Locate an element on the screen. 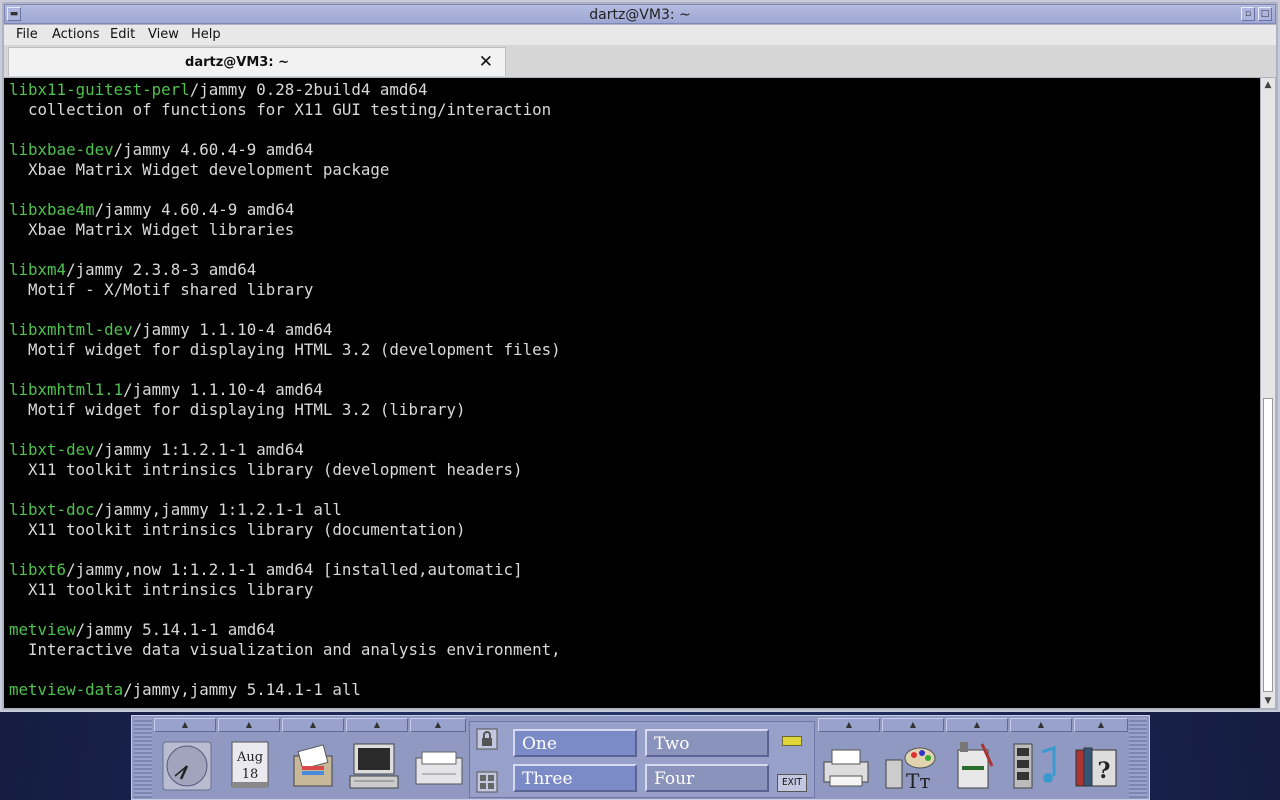  subpanel-arrow-media: ▲ is located at coordinates (1041, 725).